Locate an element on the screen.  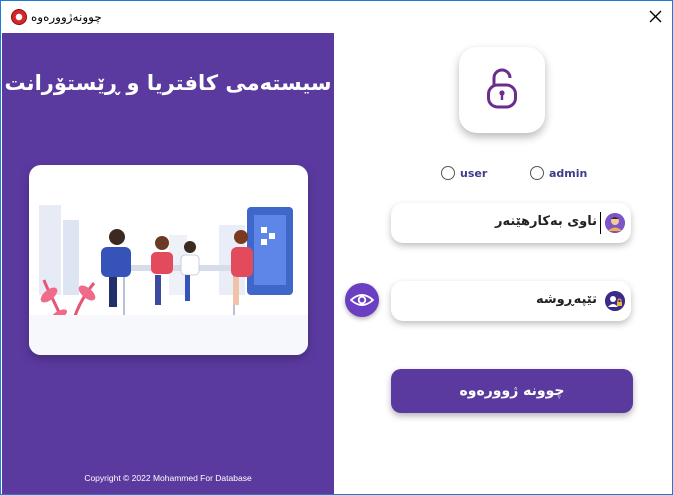
unlocked-padlock-icon is located at coordinates (502, 88).